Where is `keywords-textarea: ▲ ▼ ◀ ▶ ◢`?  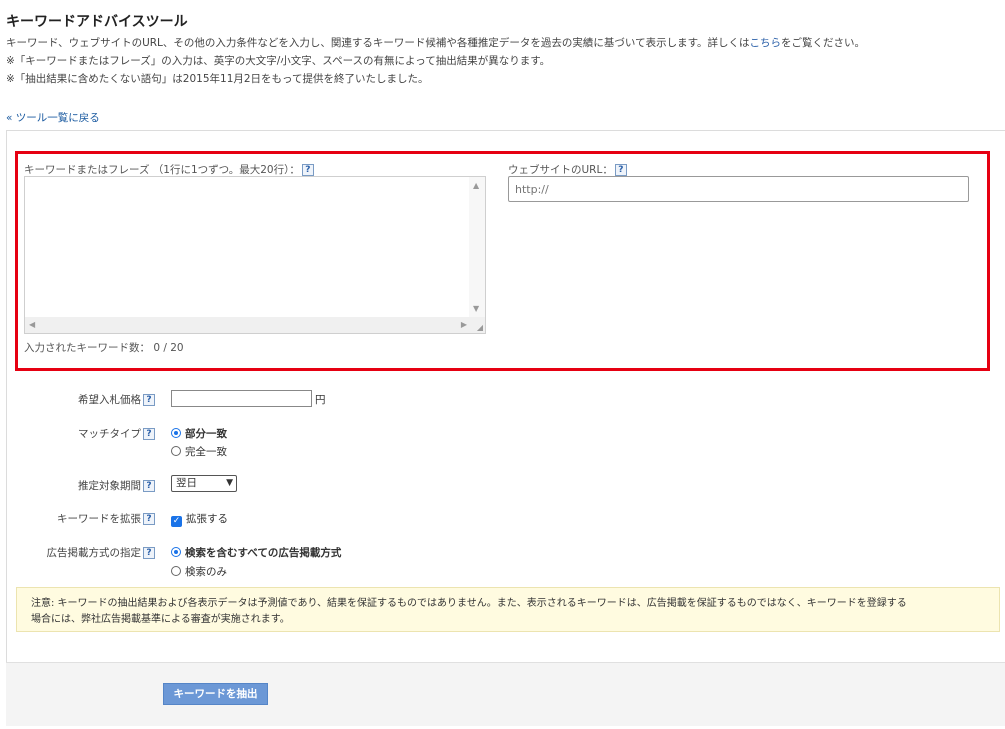 keywords-textarea: ▲ ▼ ◀ ▶ ◢ is located at coordinates (255, 255).